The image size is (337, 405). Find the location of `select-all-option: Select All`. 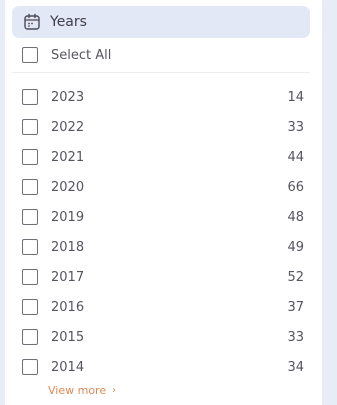

select-all-option: Select All is located at coordinates (167, 55).